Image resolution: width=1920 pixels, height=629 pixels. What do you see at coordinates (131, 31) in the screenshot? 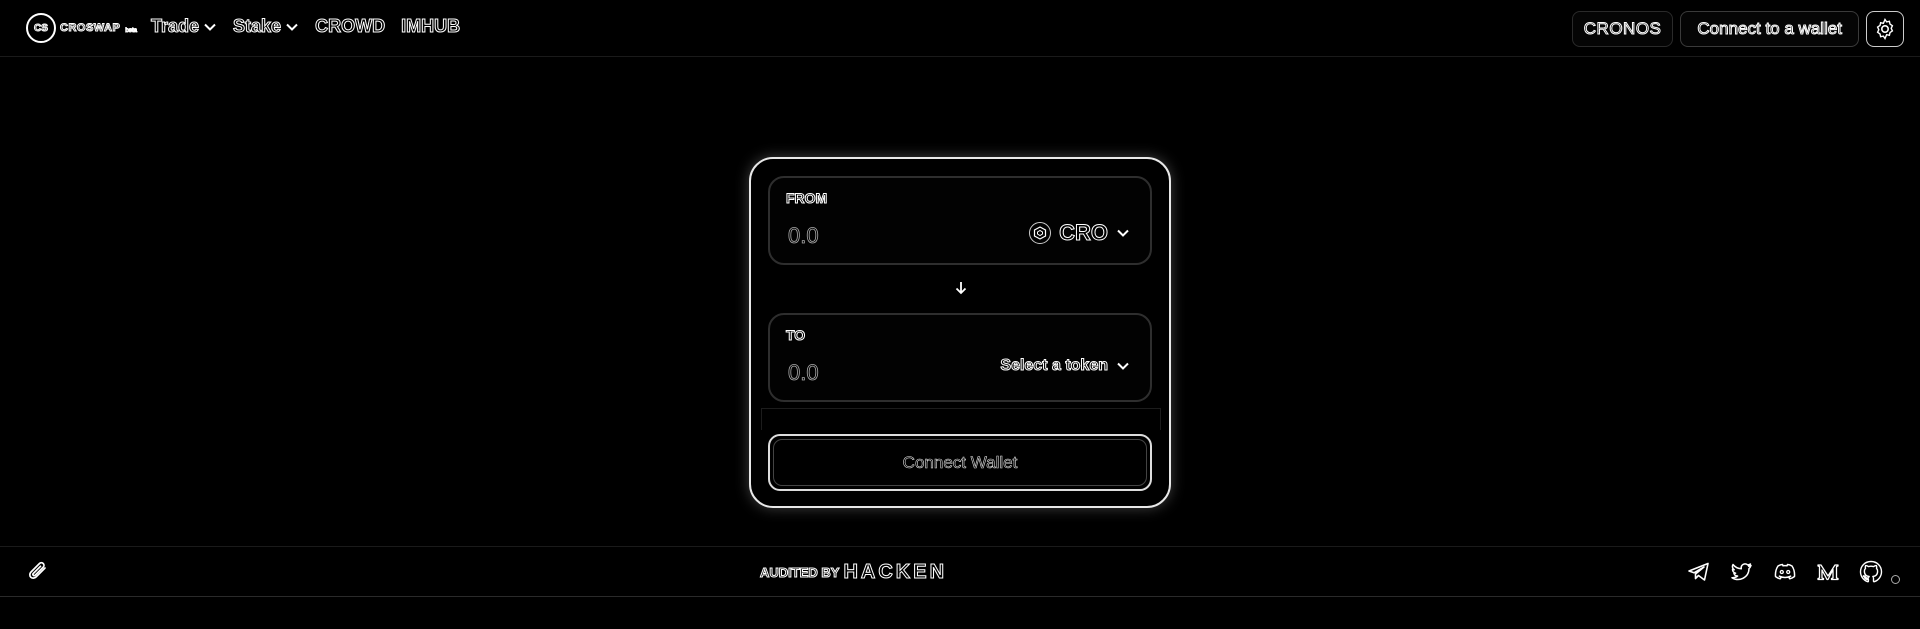
I see `logo-sub: beta` at bounding box center [131, 31].